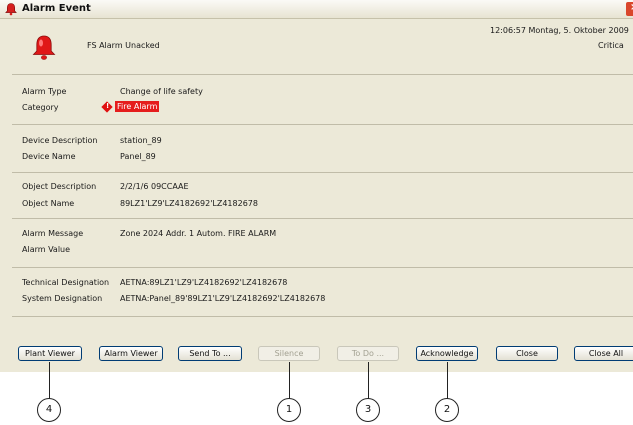  I want to click on field-label-device-description: Device Description, so click(60, 140).